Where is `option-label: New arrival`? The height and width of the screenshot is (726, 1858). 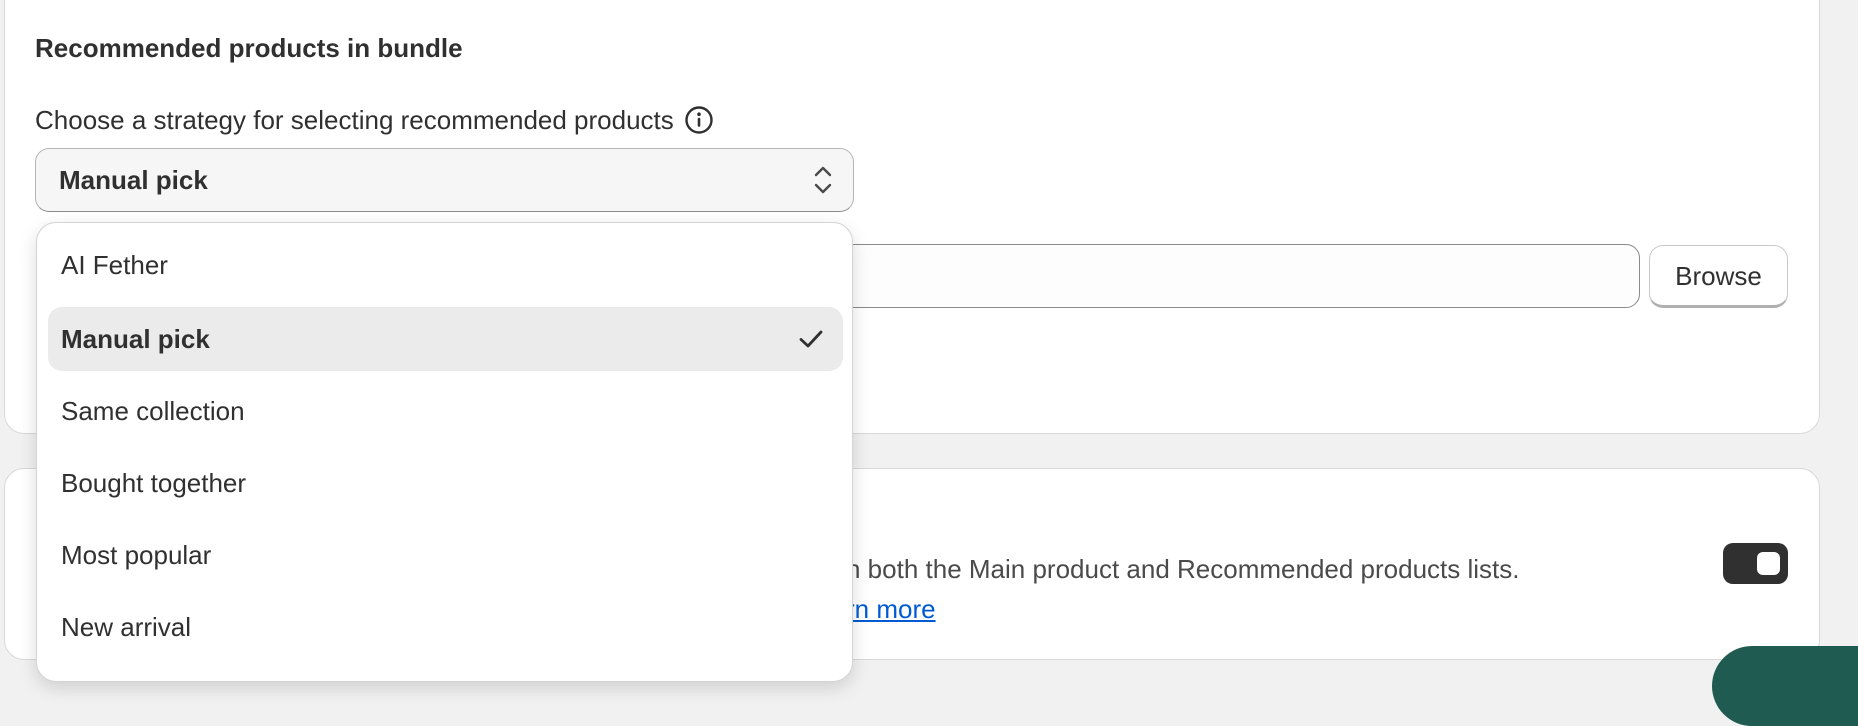 option-label: New arrival is located at coordinates (126, 627).